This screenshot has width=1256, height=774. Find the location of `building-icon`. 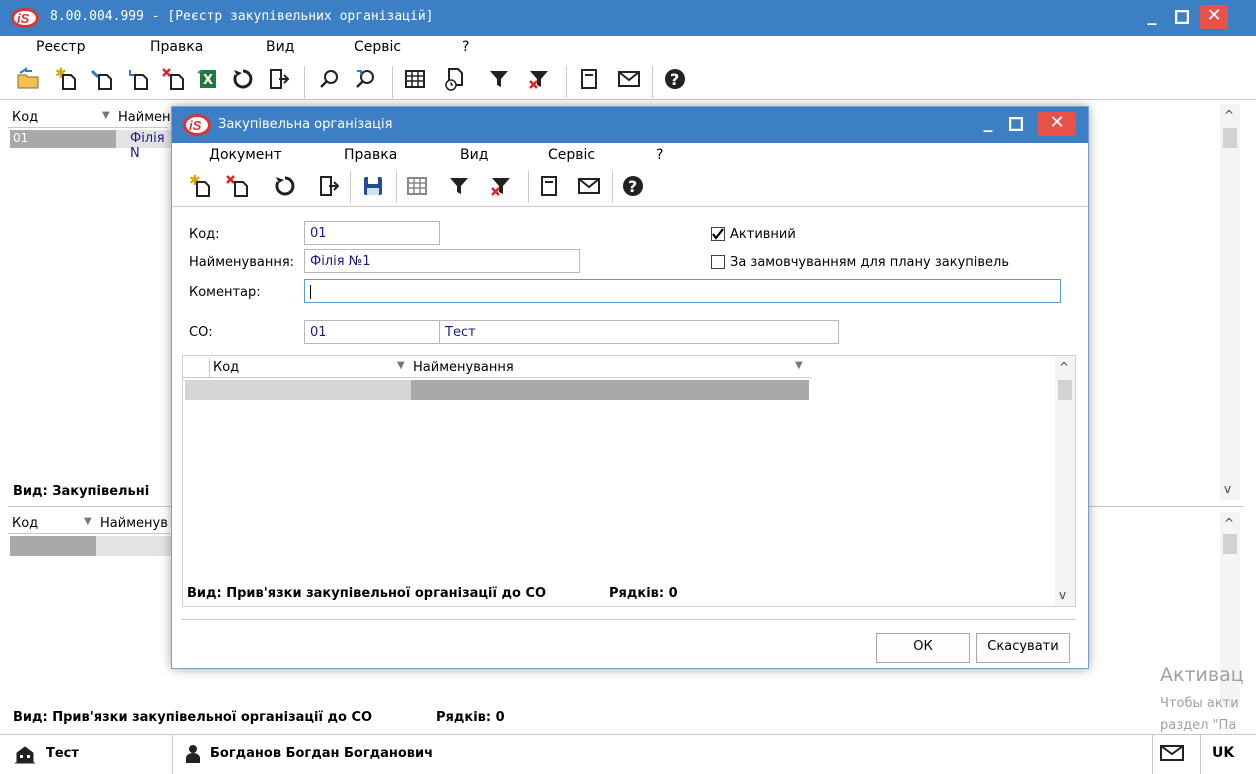

building-icon is located at coordinates (25, 756).